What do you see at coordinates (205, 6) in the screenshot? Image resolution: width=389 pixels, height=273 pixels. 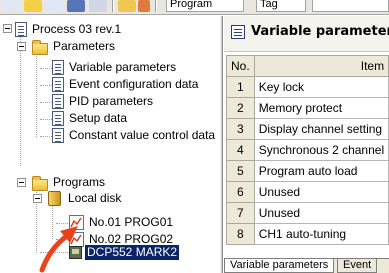 I see `program-combo: Program` at bounding box center [205, 6].